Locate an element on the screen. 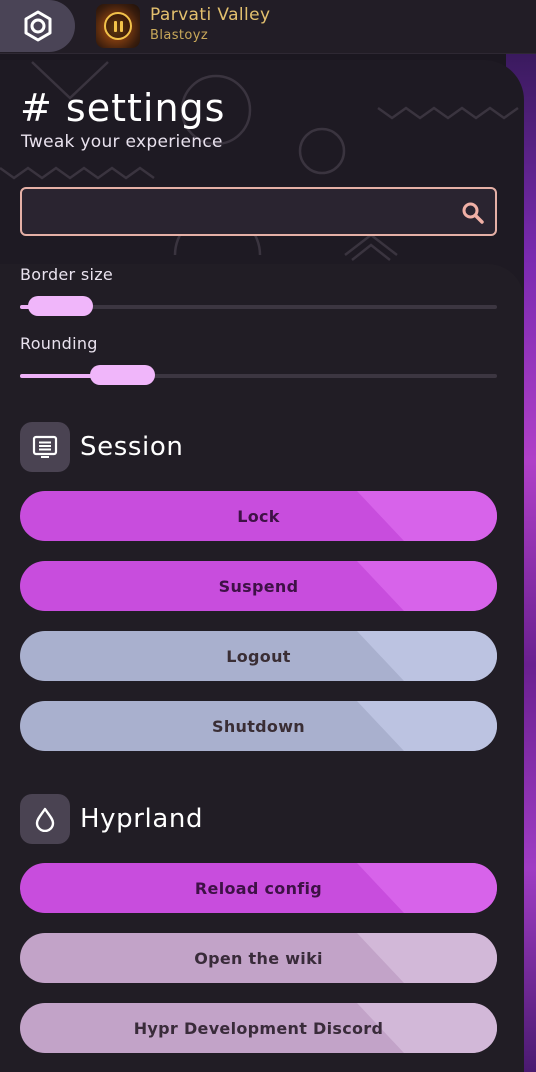  page-title: # settings is located at coordinates (123, 108).